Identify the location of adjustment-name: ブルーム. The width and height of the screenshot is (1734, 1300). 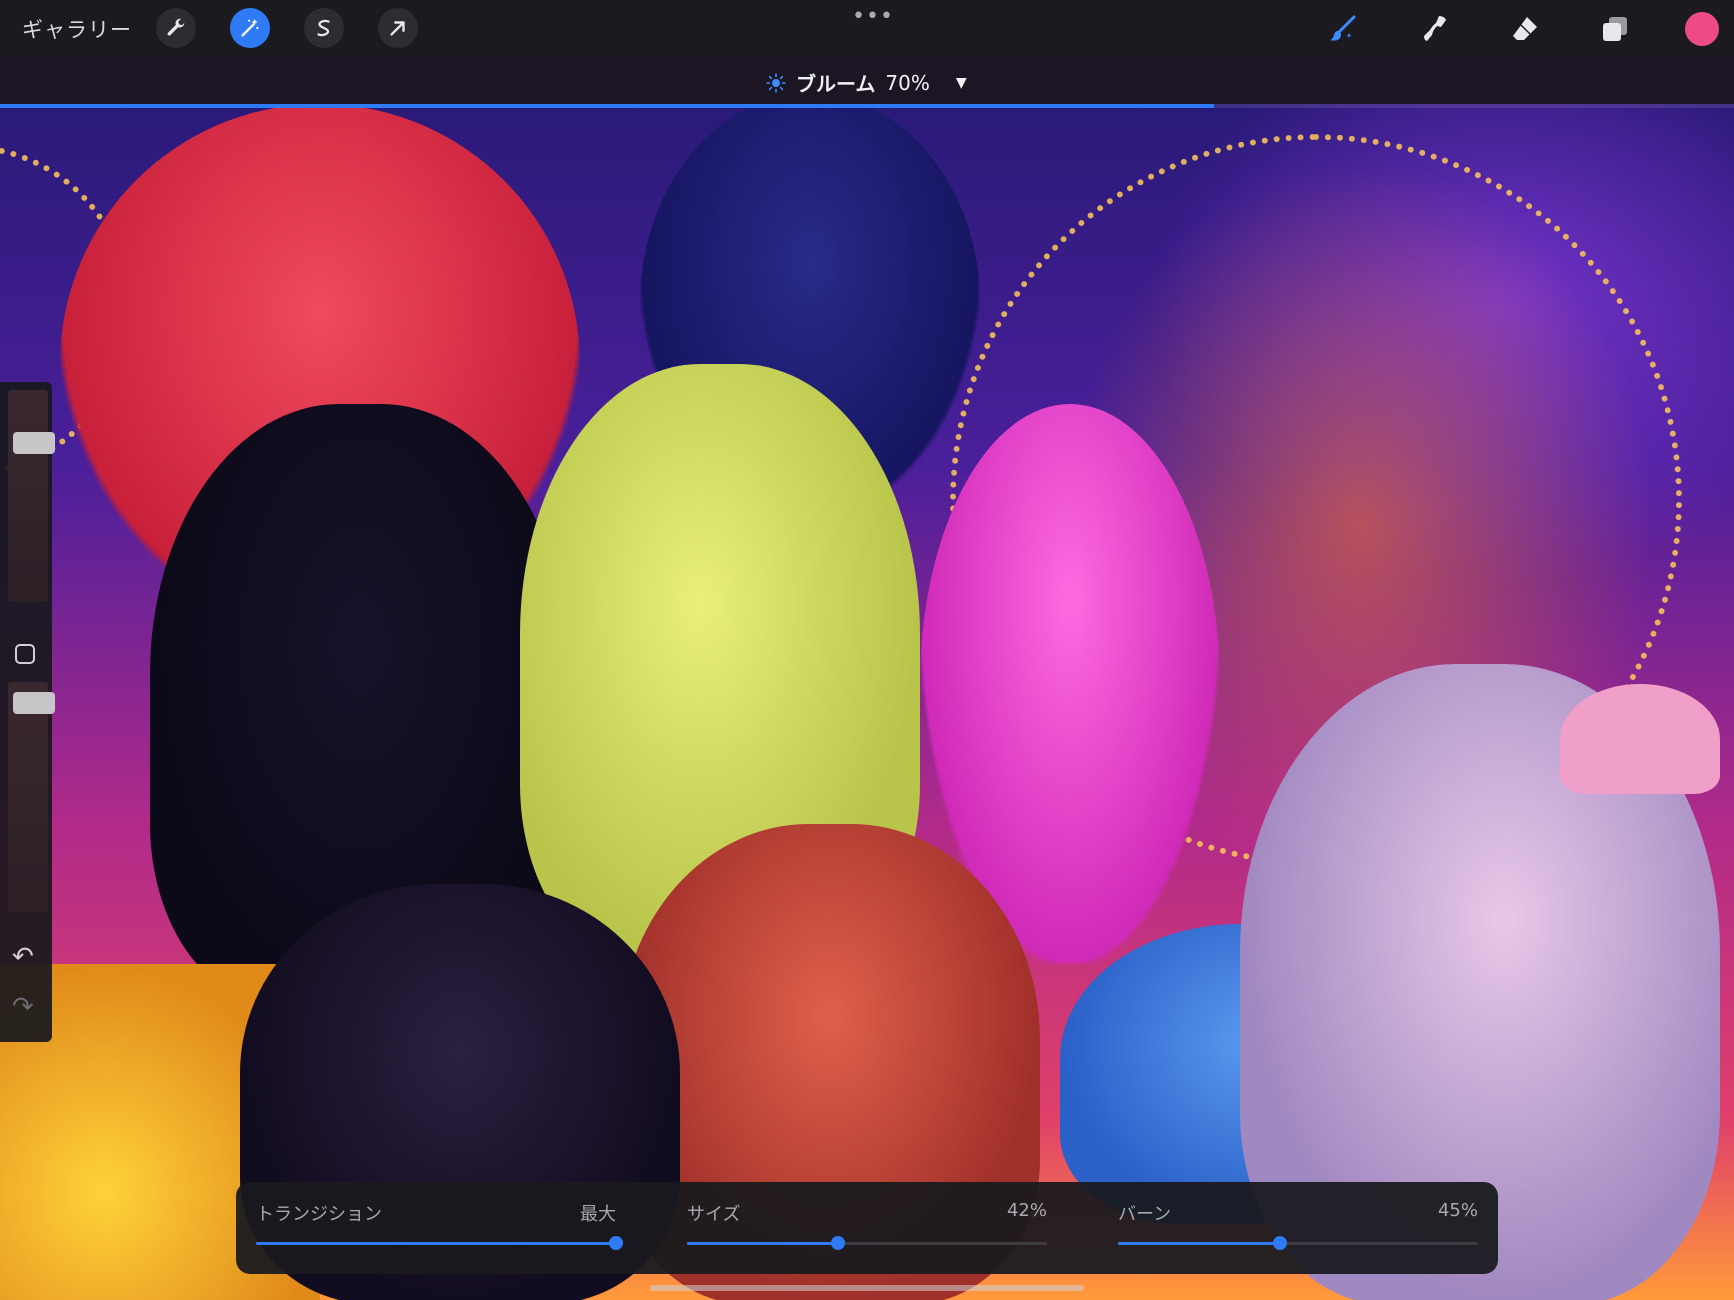
(836, 84).